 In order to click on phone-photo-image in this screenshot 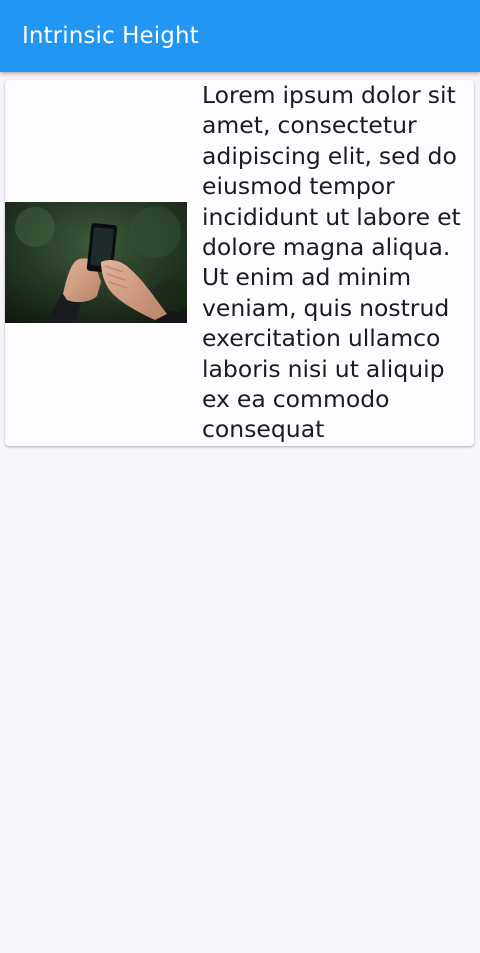, I will do `click(96, 262)`.